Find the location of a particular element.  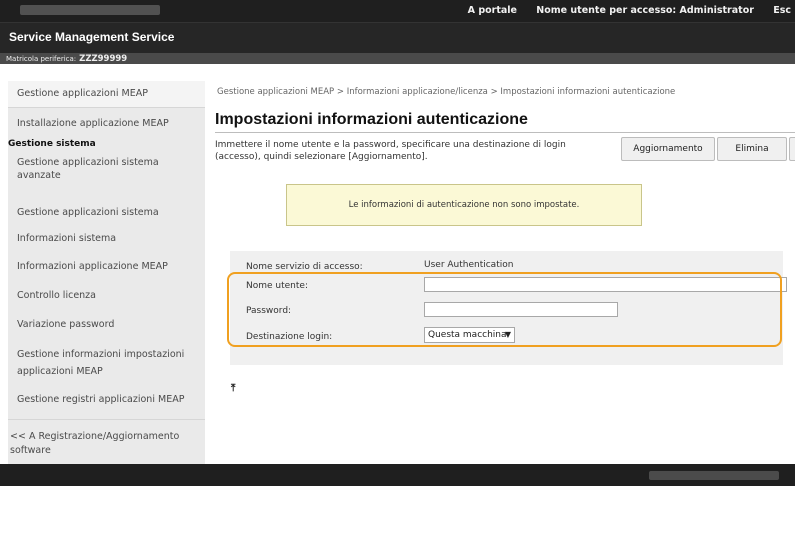

app-header: Service Management Service is located at coordinates (397, 37).